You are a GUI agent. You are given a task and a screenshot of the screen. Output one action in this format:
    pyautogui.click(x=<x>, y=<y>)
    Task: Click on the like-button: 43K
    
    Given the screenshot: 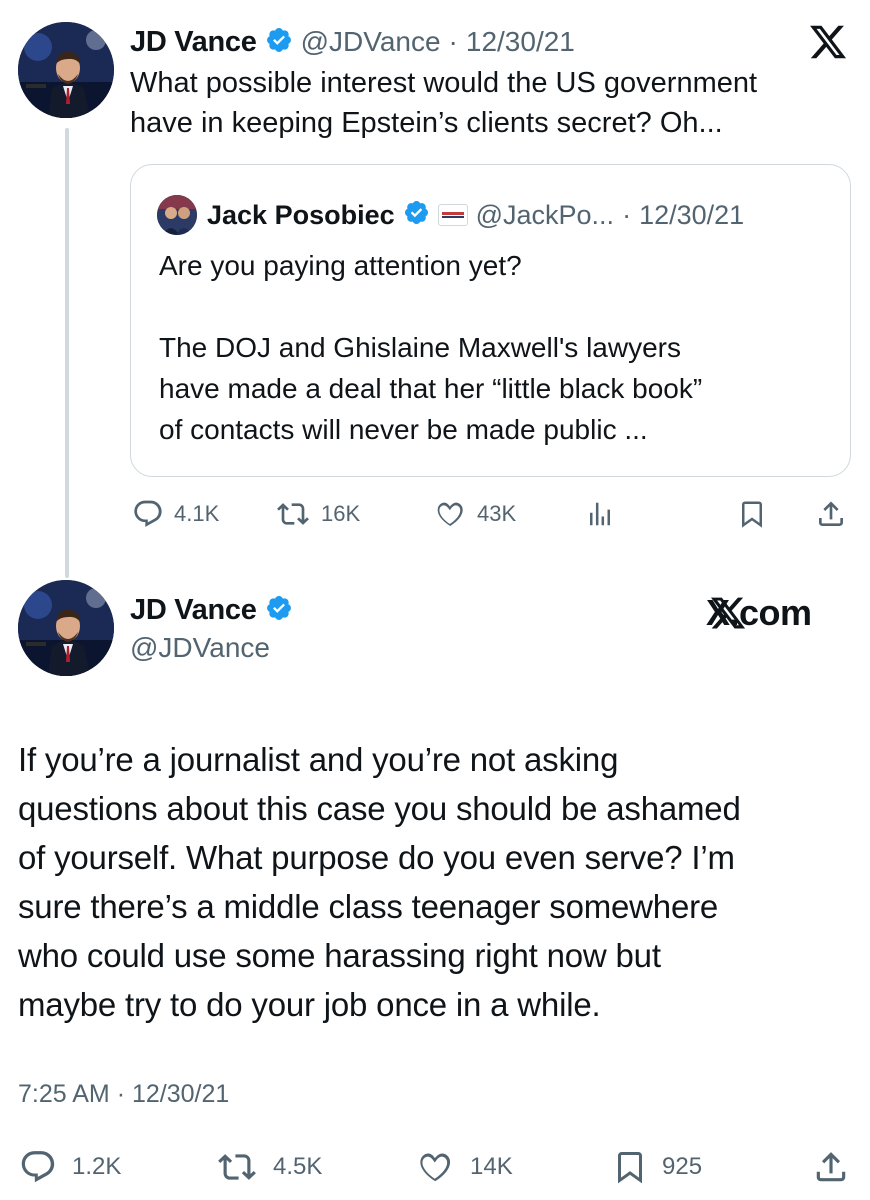 What is the action you would take?
    pyautogui.click(x=474, y=514)
    